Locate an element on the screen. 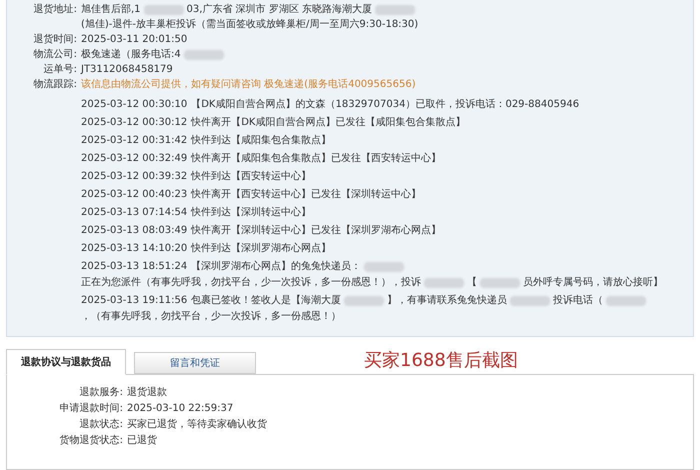 The image size is (700, 470). tracking-time: 2025-03-12 00:40:23 is located at coordinates (134, 195).